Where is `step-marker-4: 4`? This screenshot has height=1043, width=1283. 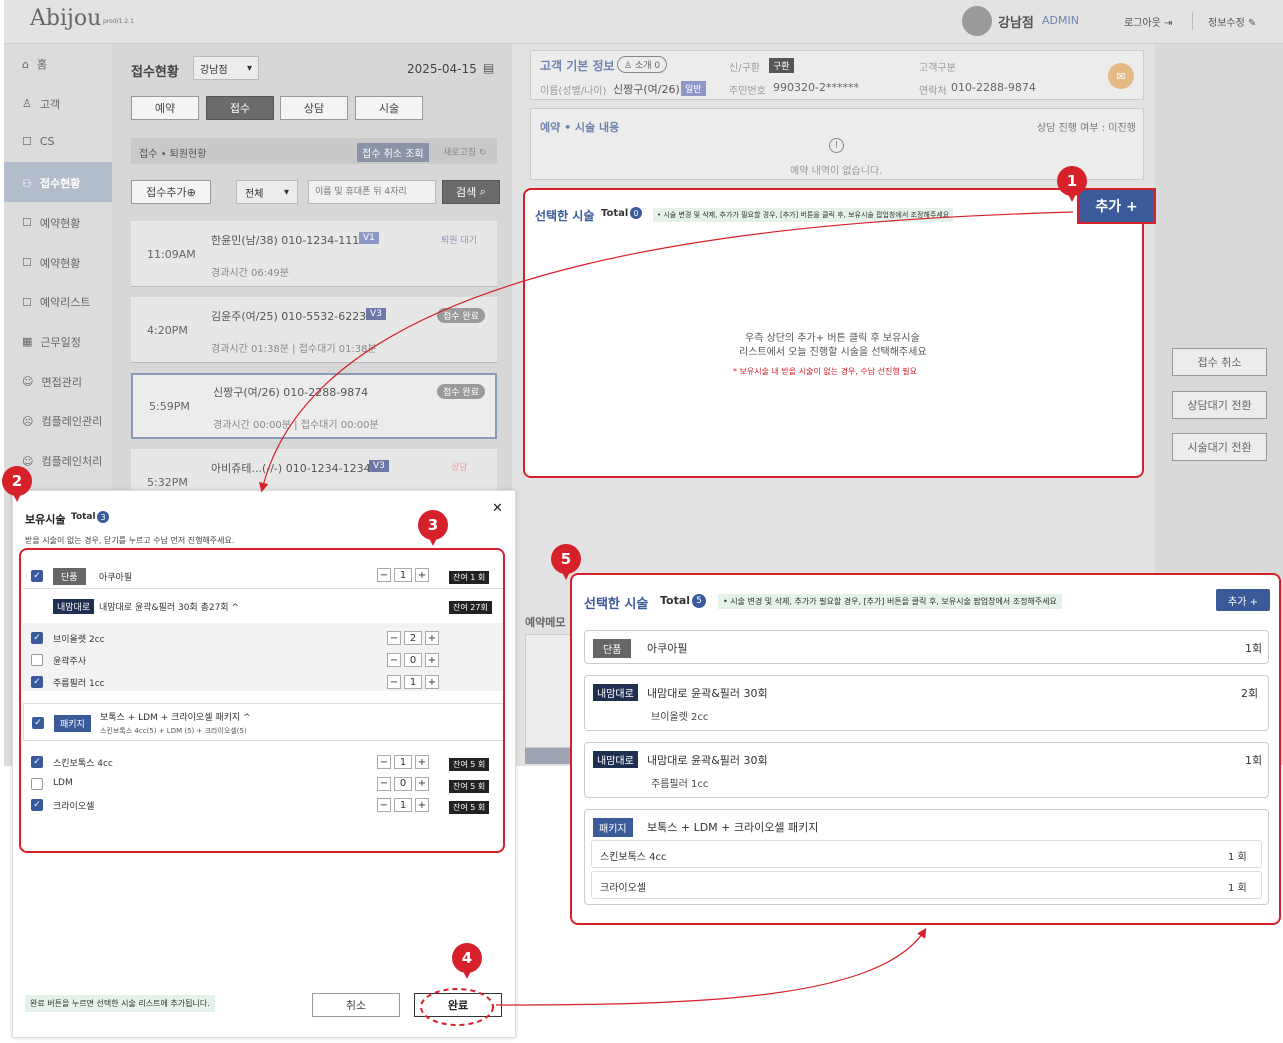
step-marker-4: 4 is located at coordinates (467, 961).